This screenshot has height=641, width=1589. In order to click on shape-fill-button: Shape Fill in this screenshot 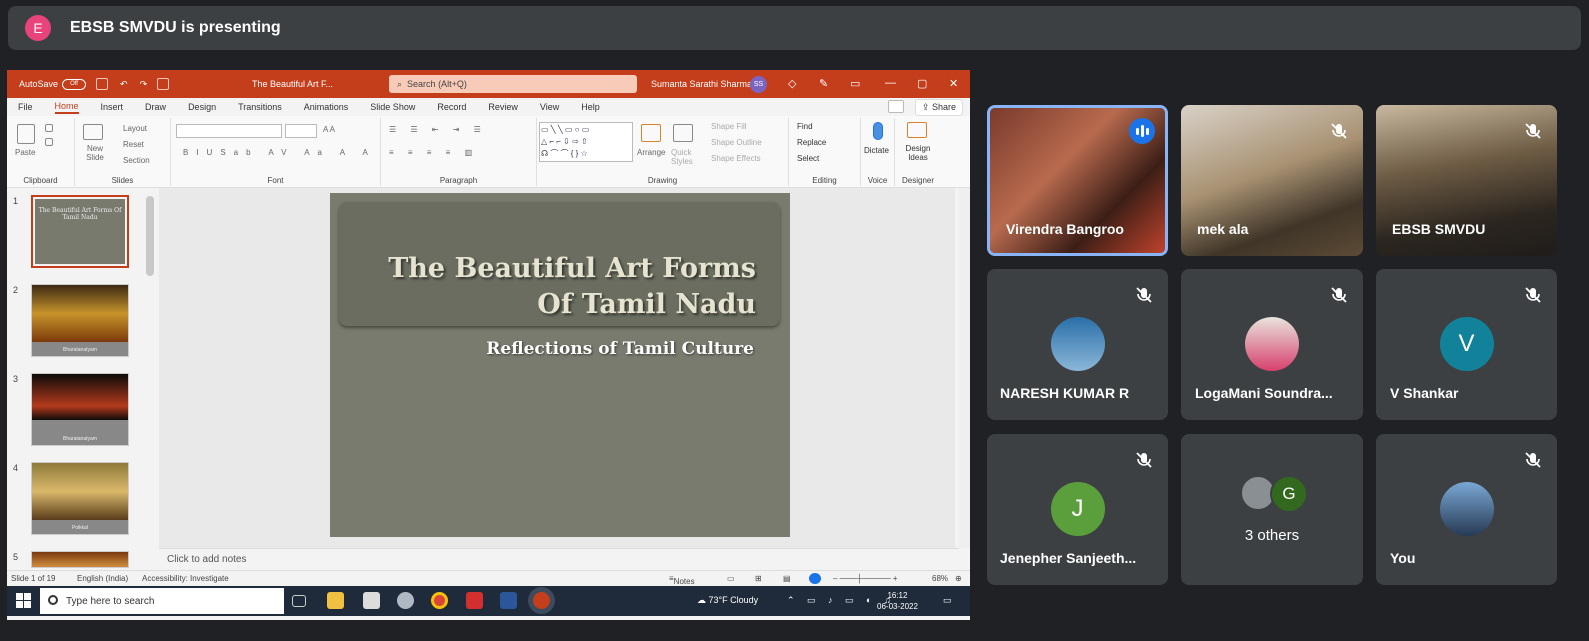, I will do `click(729, 126)`.